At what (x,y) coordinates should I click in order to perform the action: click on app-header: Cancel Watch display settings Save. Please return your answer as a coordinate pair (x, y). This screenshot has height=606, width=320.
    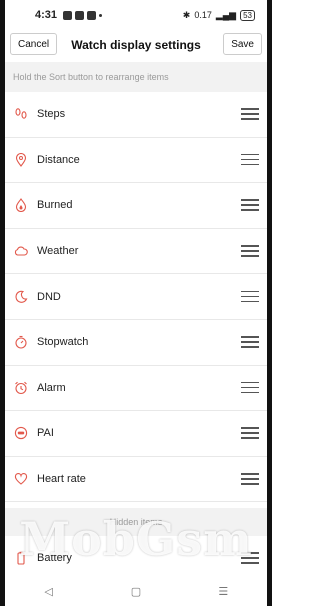
    Looking at the image, I should click on (136, 45).